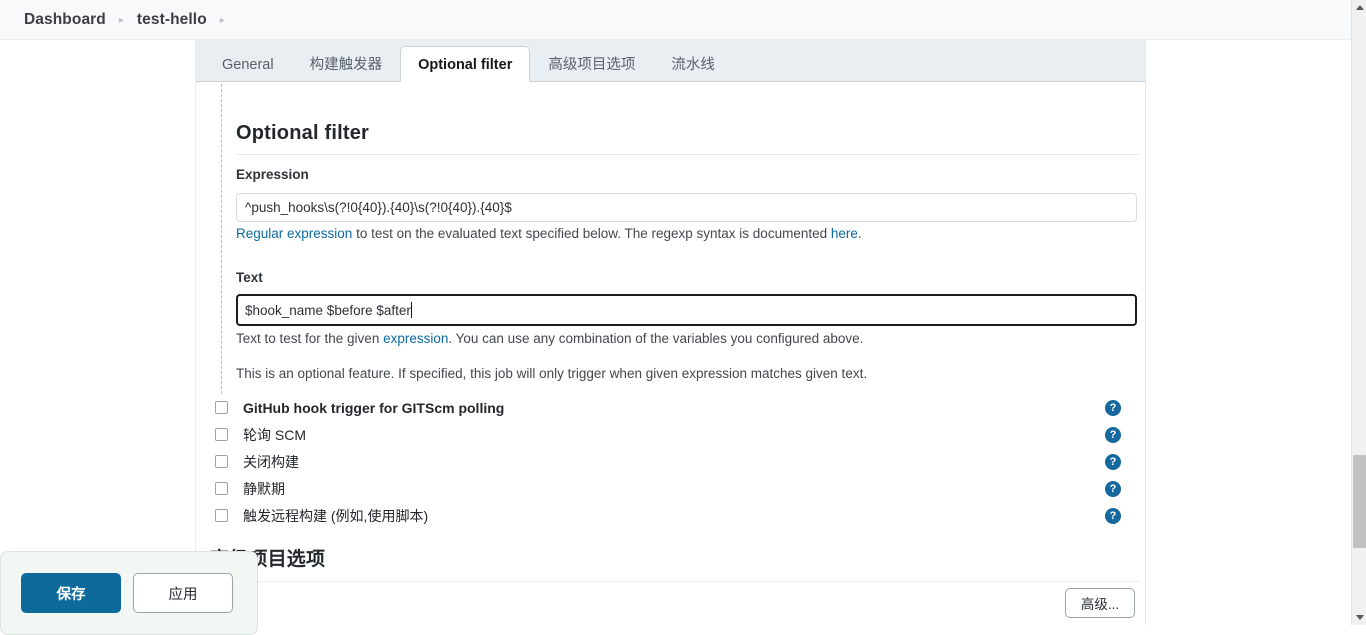 This screenshot has width=1366, height=635. What do you see at coordinates (294, 233) in the screenshot?
I see `regular-expression-link: Regular expression` at bounding box center [294, 233].